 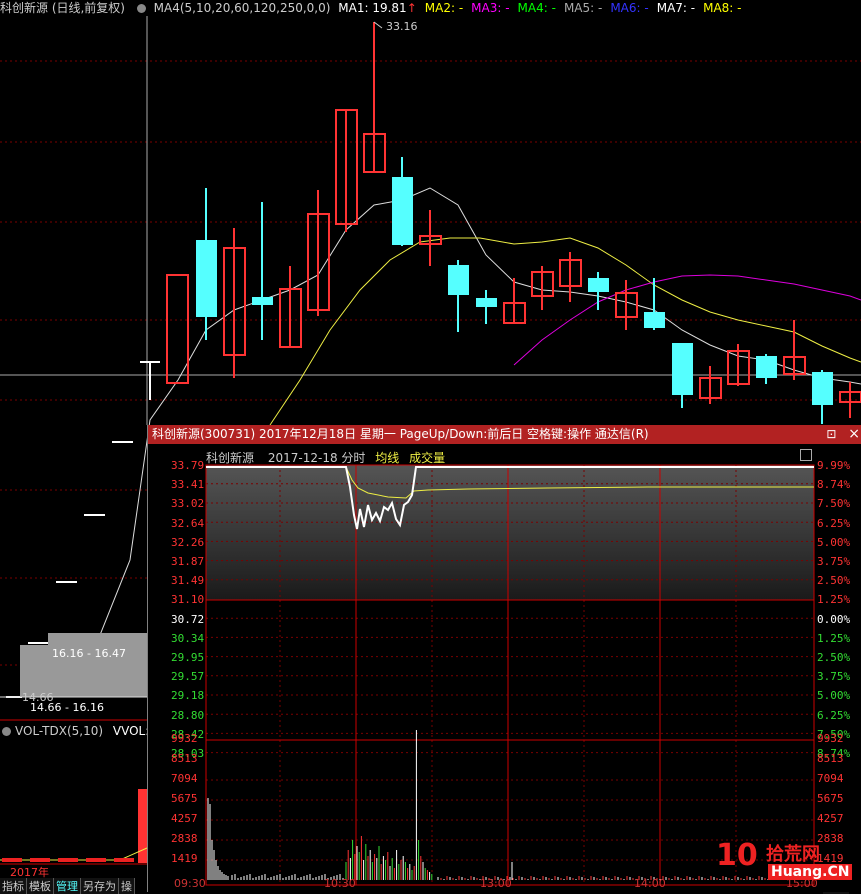 I want to click on price-tick-label: 31.10, so click(x=188, y=600).